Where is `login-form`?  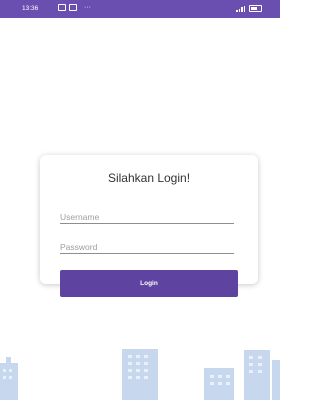
login-form is located at coordinates (149, 225).